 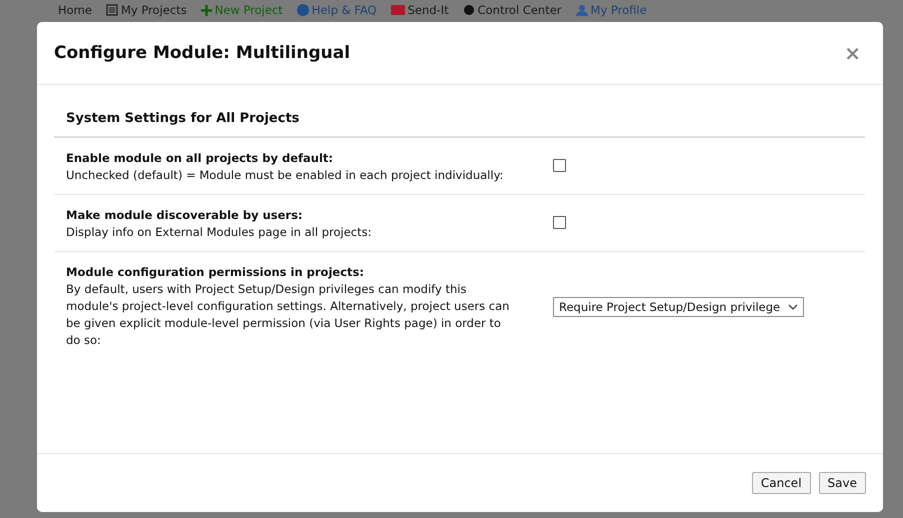 I want to click on nav-link: Send-It, so click(x=419, y=10).